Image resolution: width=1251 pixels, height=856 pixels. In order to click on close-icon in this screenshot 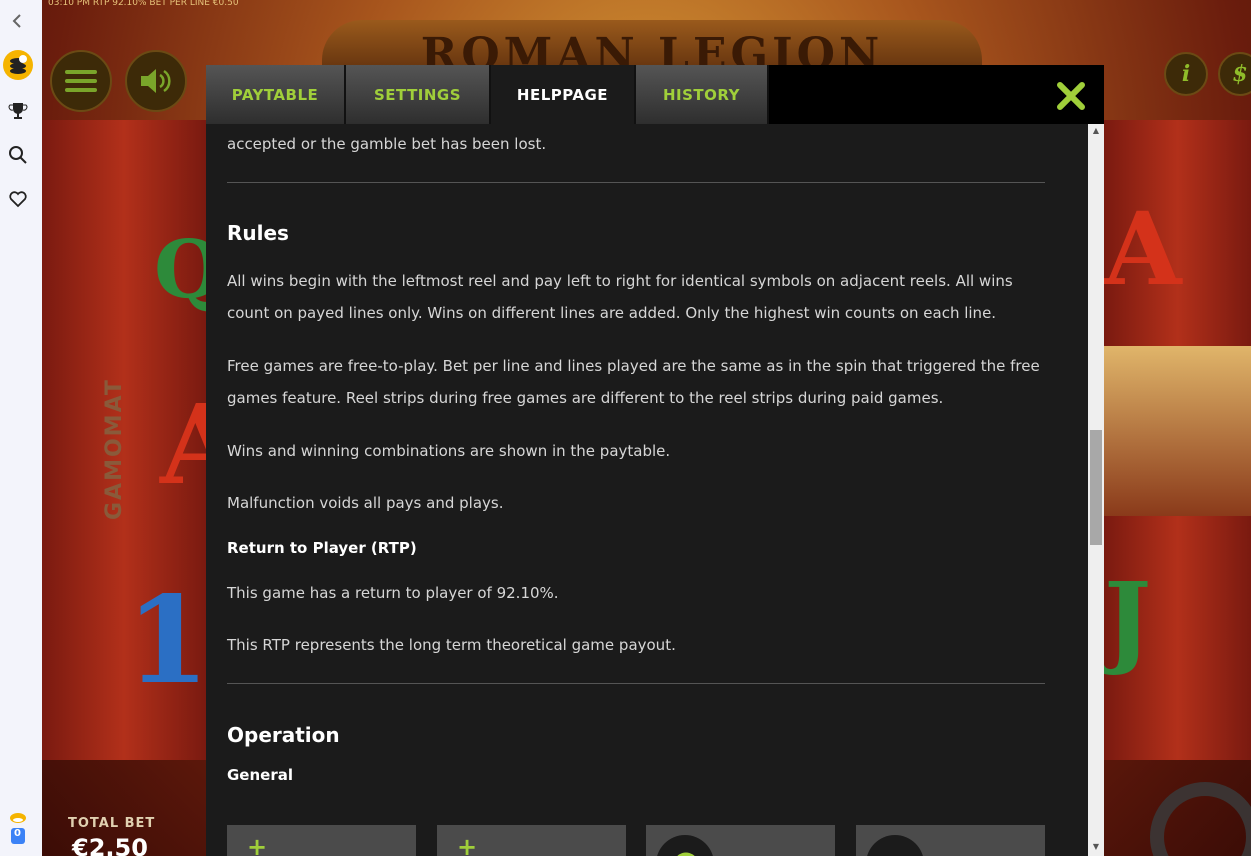, I will do `click(1071, 96)`.